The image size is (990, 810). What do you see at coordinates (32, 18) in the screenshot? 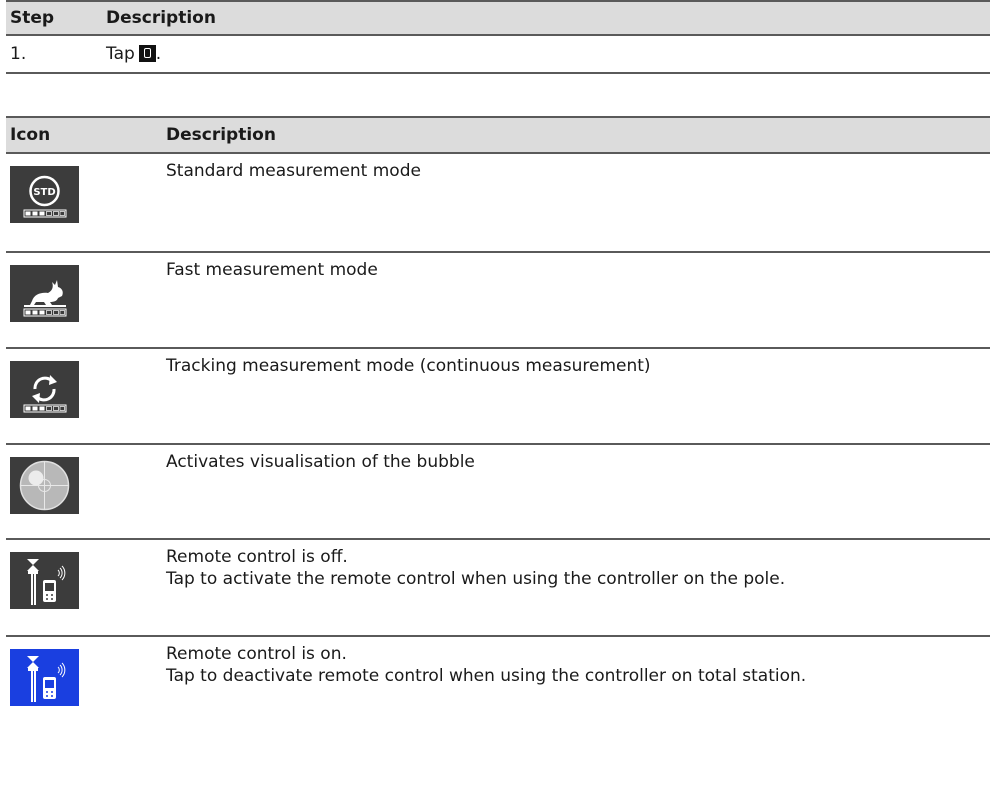
I see `step-header: Step` at bounding box center [32, 18].